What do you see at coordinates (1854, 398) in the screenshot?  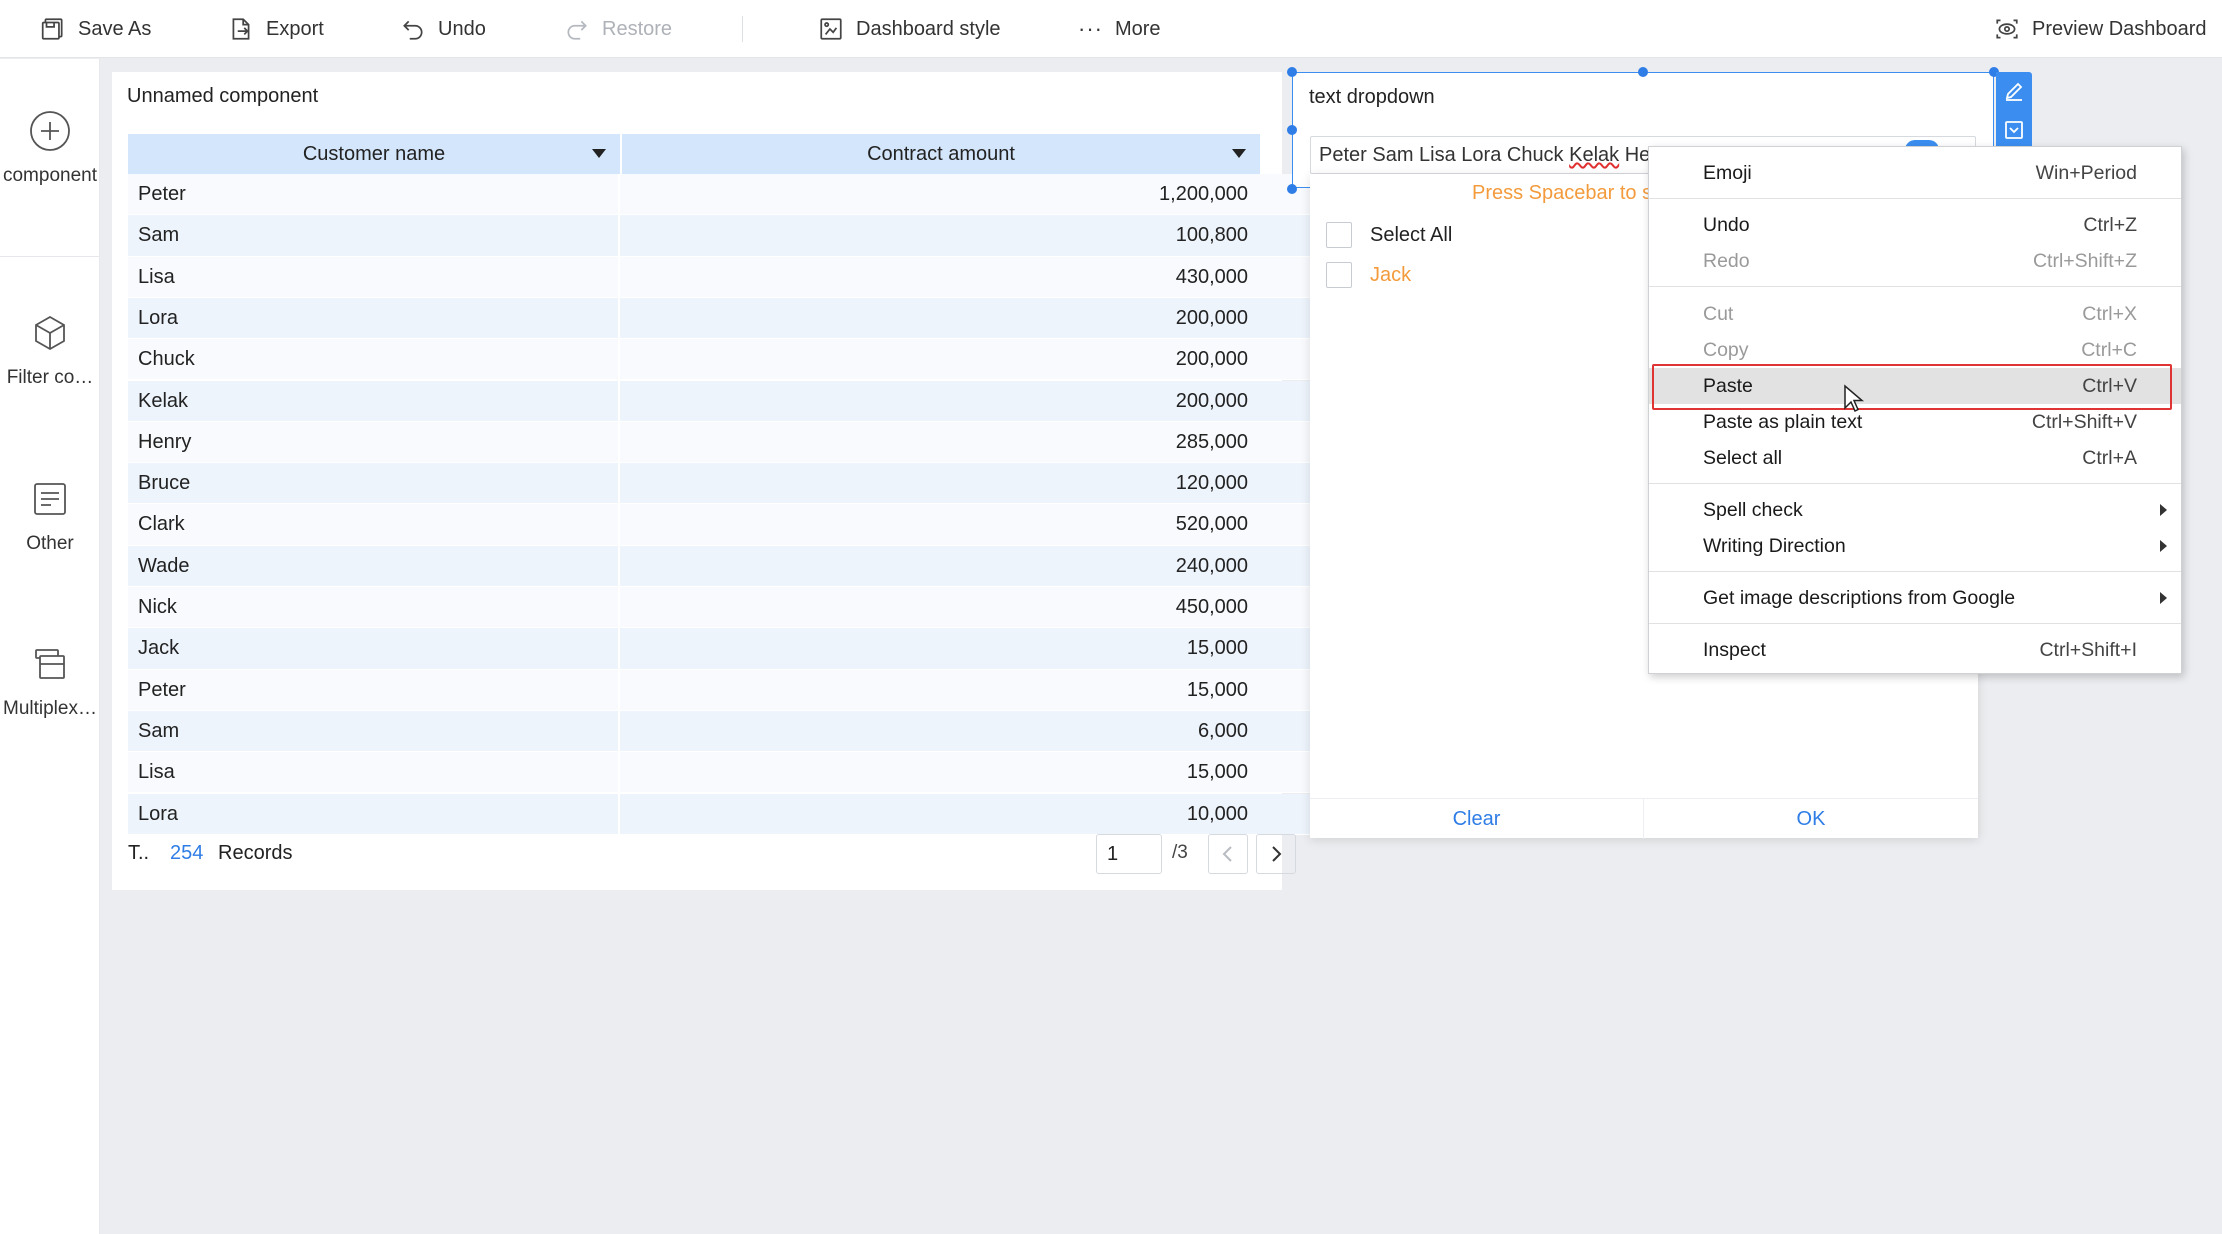 I see `mouse-cursor-icon` at bounding box center [1854, 398].